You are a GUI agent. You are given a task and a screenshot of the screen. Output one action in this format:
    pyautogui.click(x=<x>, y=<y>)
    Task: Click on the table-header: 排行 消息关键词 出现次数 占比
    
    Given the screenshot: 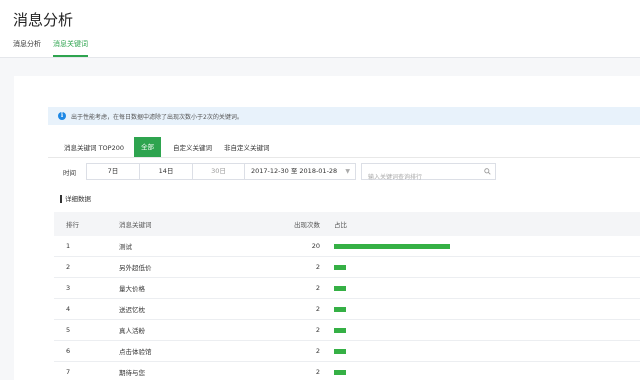 What is the action you would take?
    pyautogui.click(x=347, y=224)
    